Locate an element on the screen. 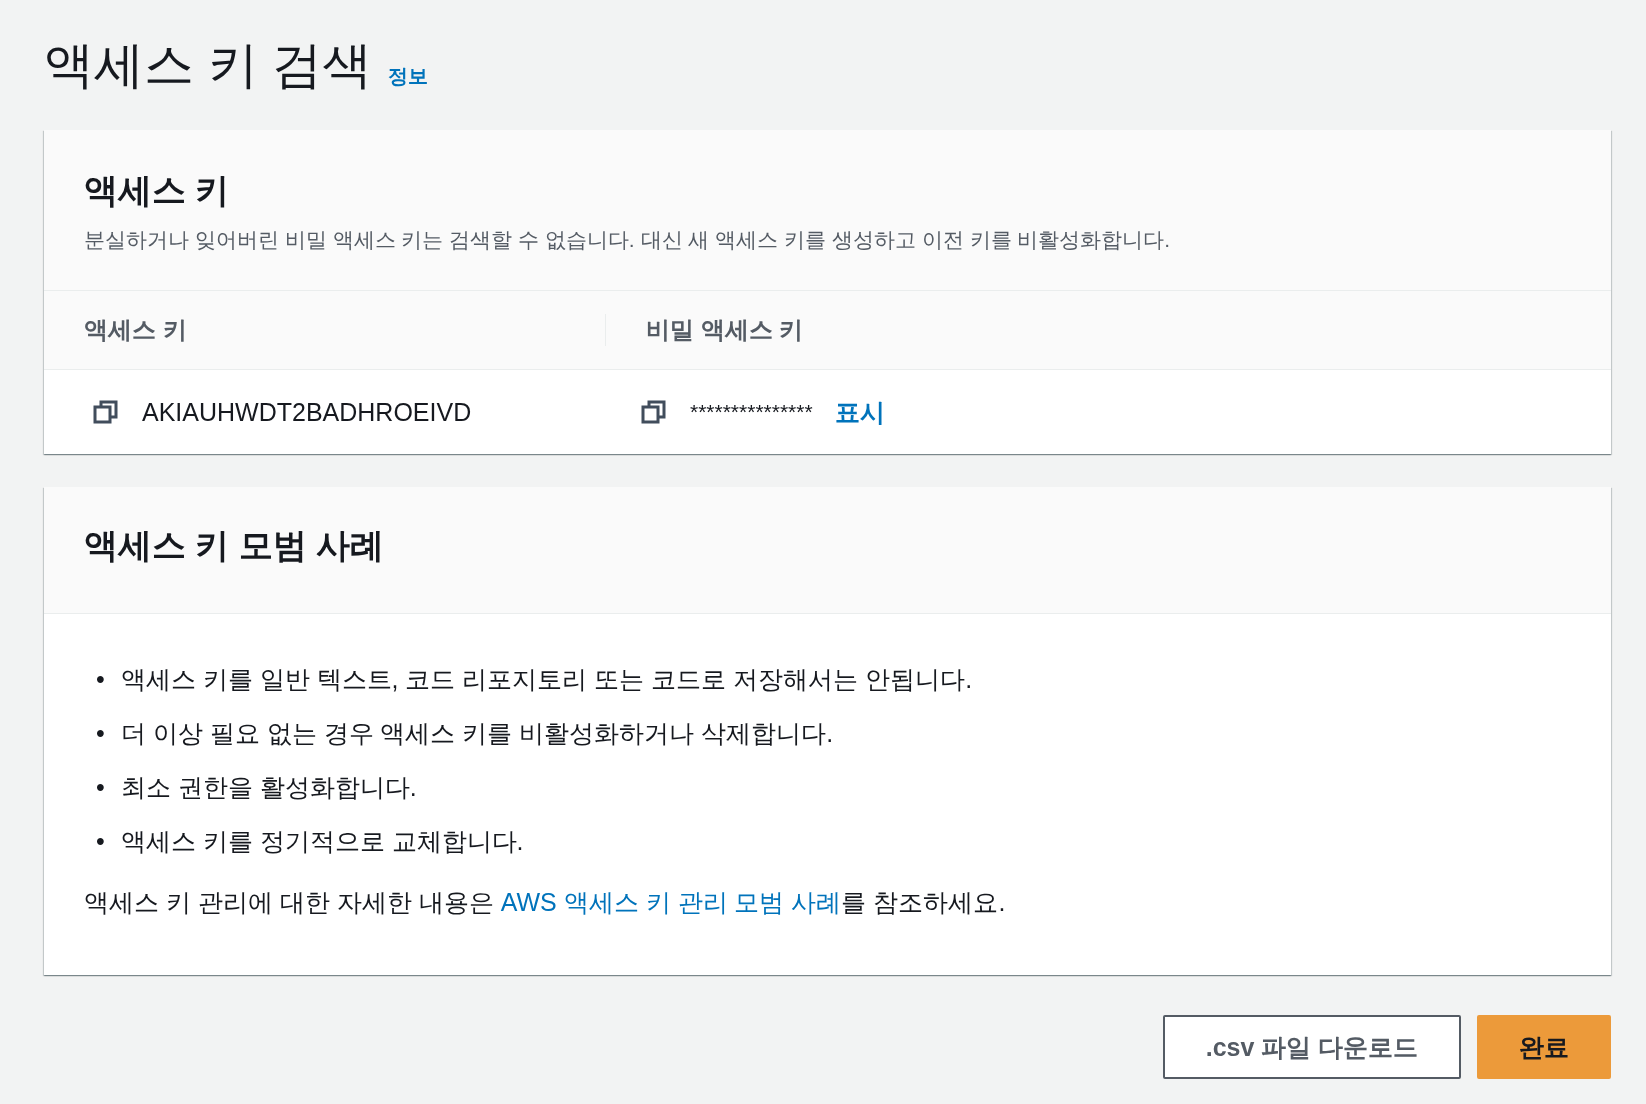 The height and width of the screenshot is (1104, 1646). card-title: 액세스 키 모범 사례 is located at coordinates (235, 545).